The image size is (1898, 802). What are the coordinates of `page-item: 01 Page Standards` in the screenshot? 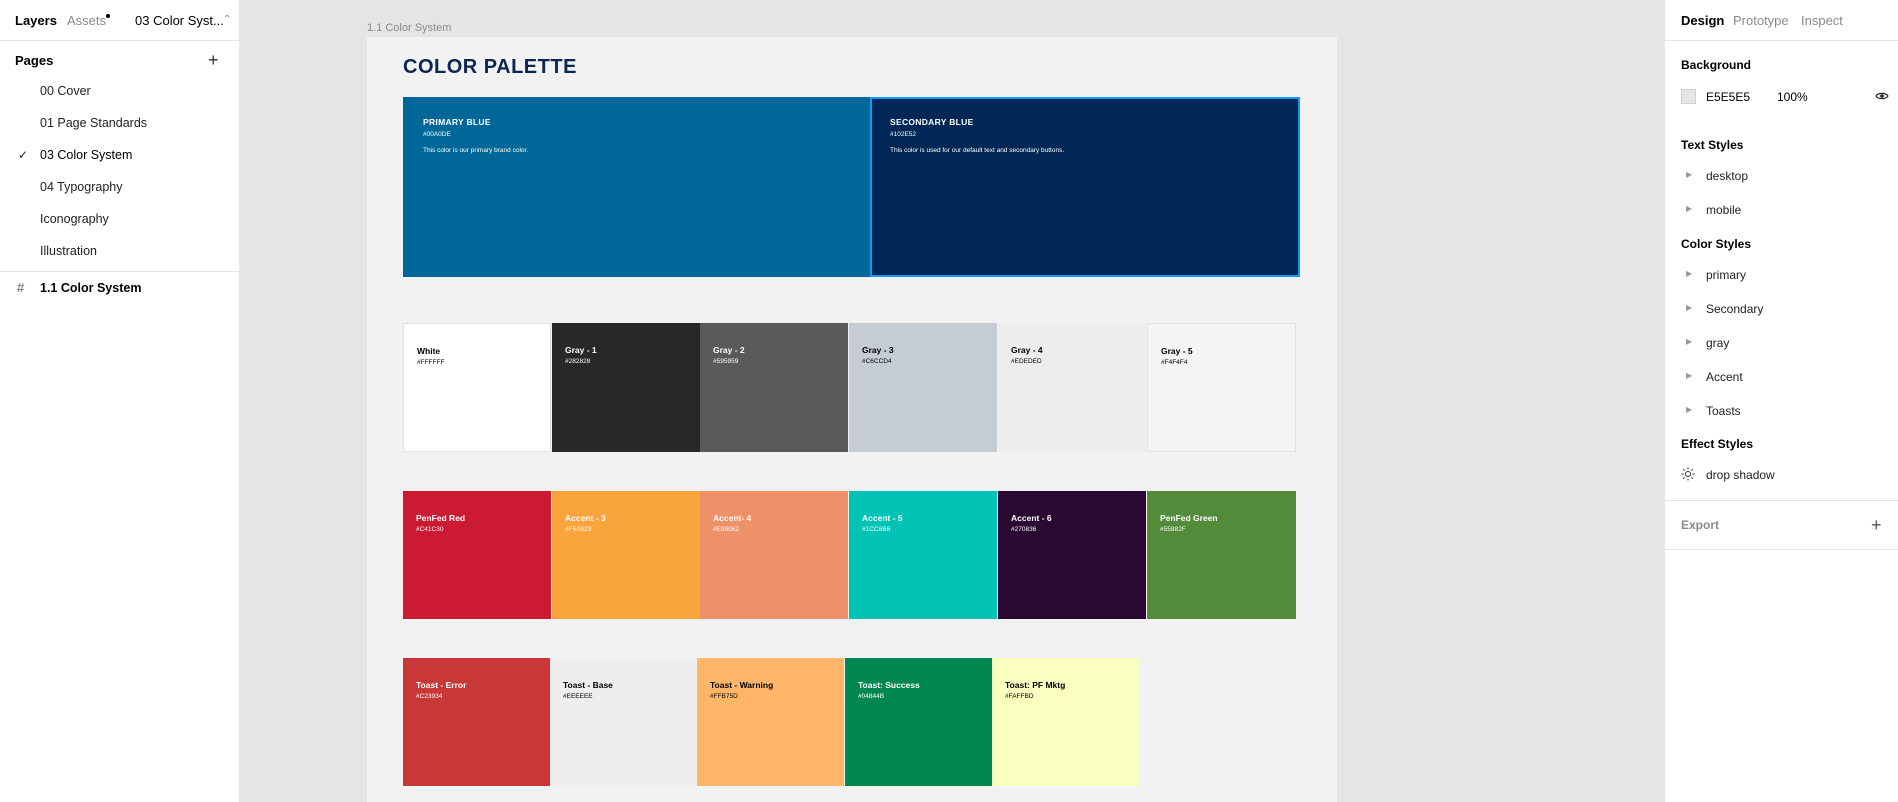 It's located at (119, 124).